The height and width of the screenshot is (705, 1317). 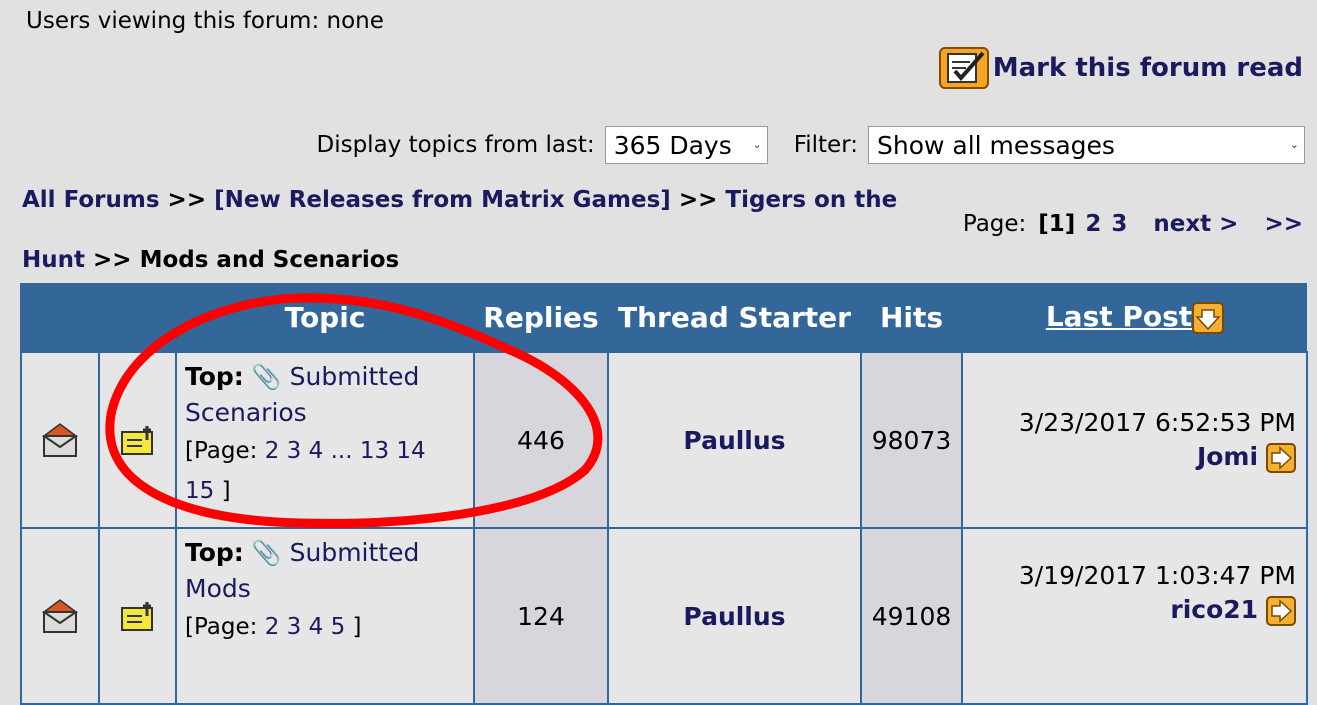 What do you see at coordinates (1134, 440) in the screenshot?
I see `last-post-cell: 3/23/2017 6:52:53 PM Jomi` at bounding box center [1134, 440].